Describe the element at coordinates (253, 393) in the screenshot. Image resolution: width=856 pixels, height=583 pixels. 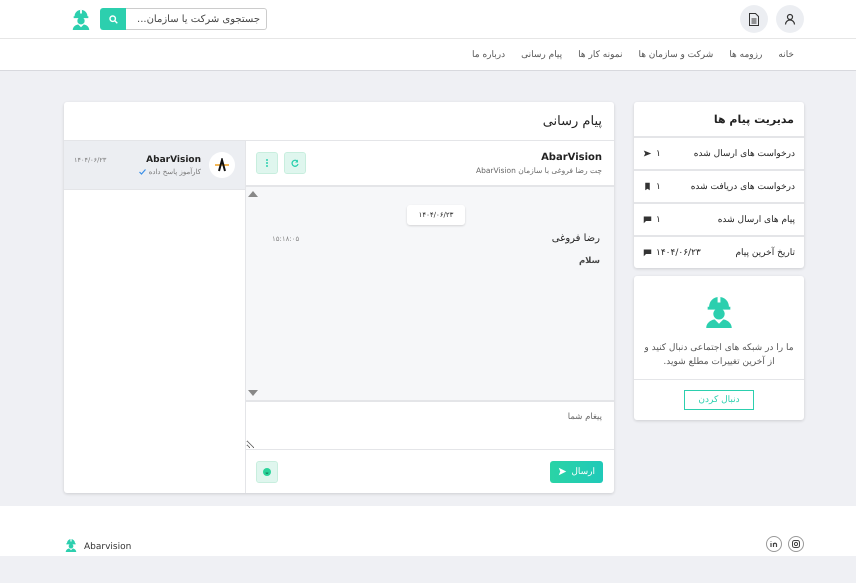
I see `scroll-down-icon` at that location.